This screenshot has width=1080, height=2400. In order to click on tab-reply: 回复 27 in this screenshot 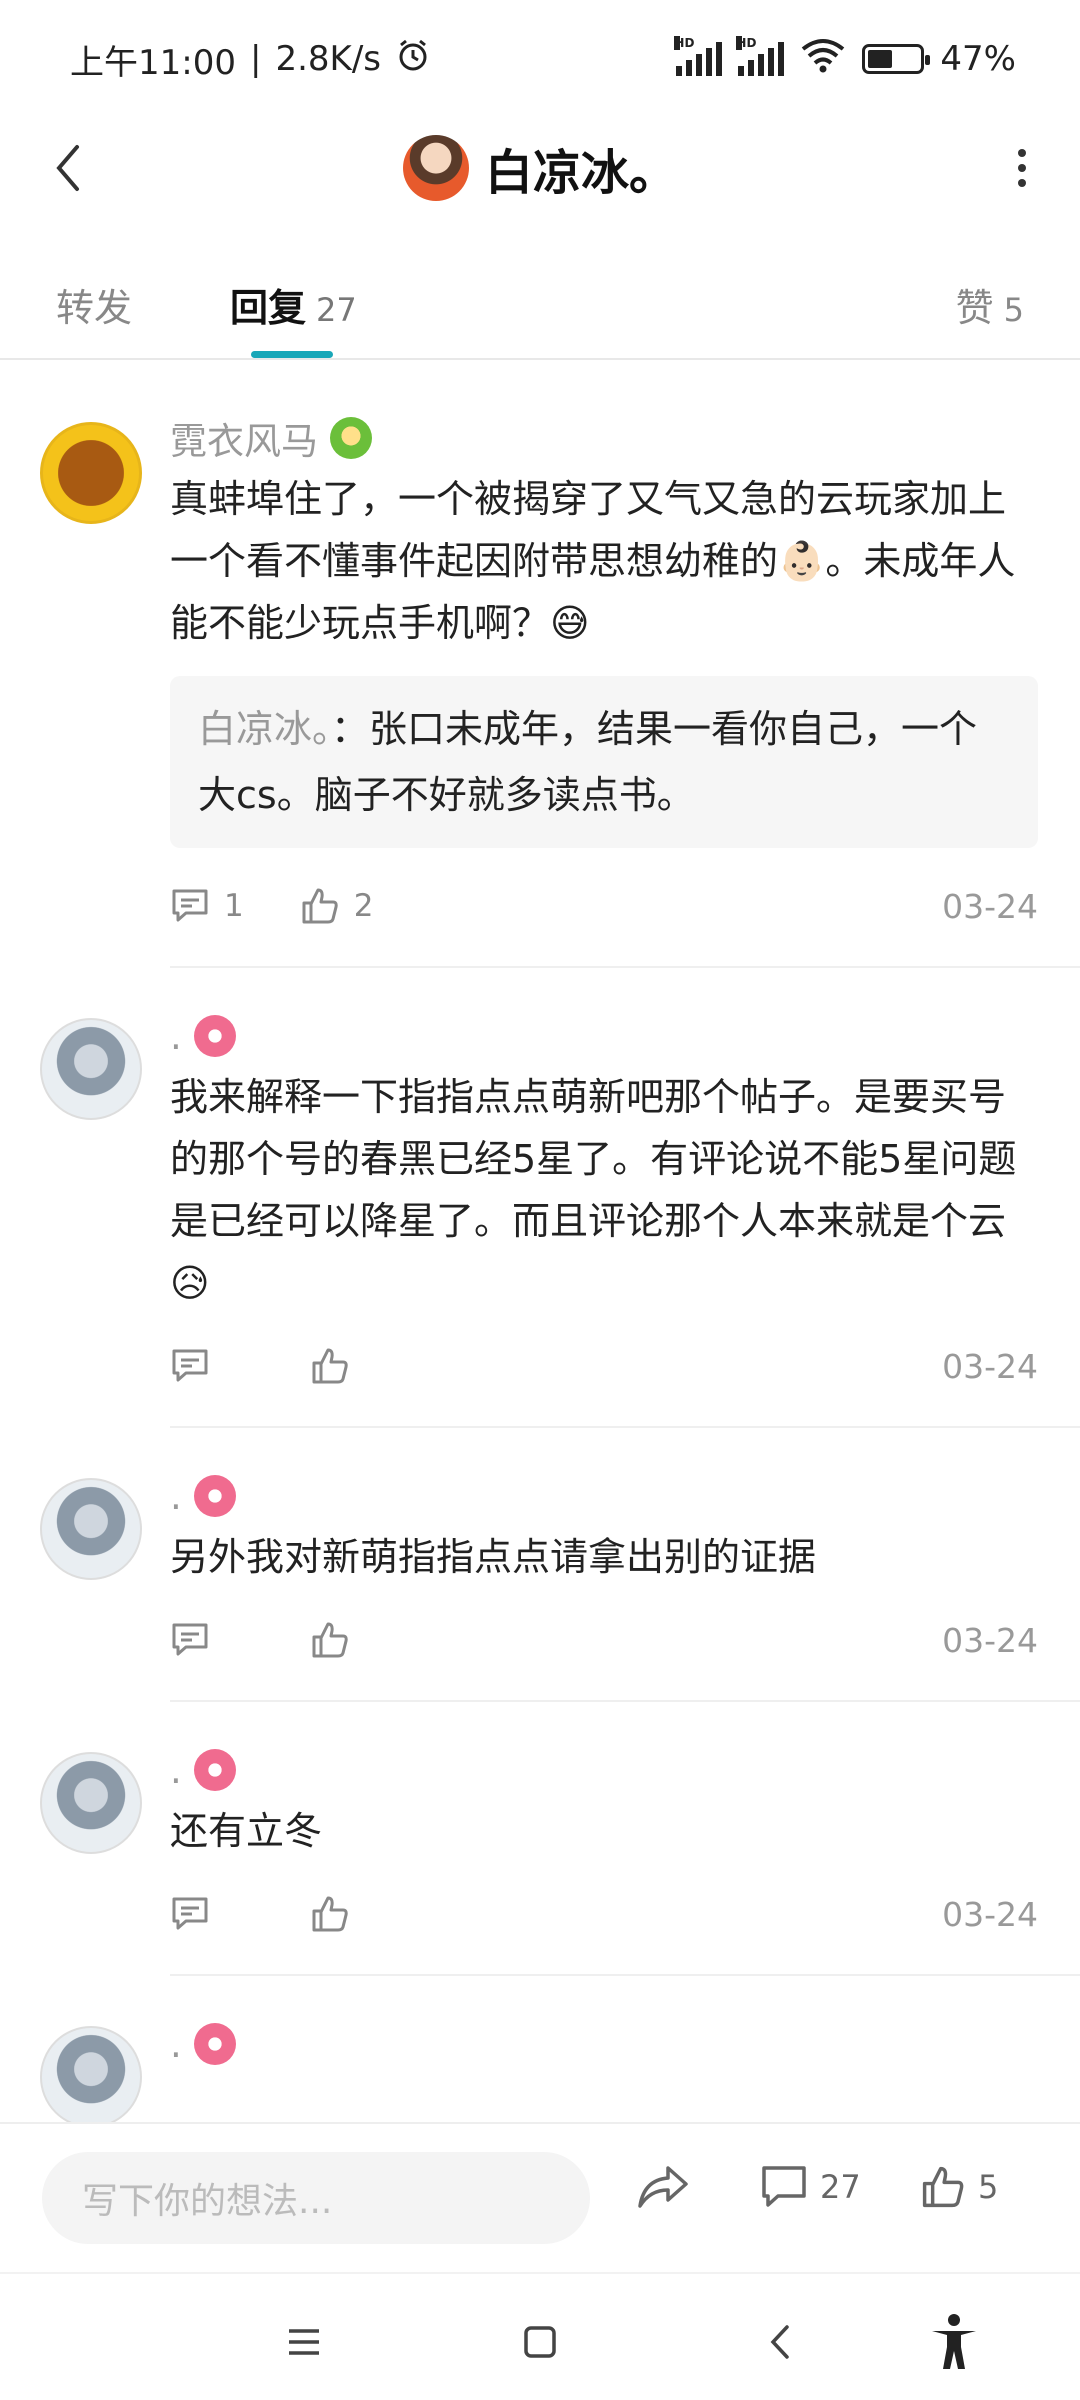, I will do `click(293, 304)`.